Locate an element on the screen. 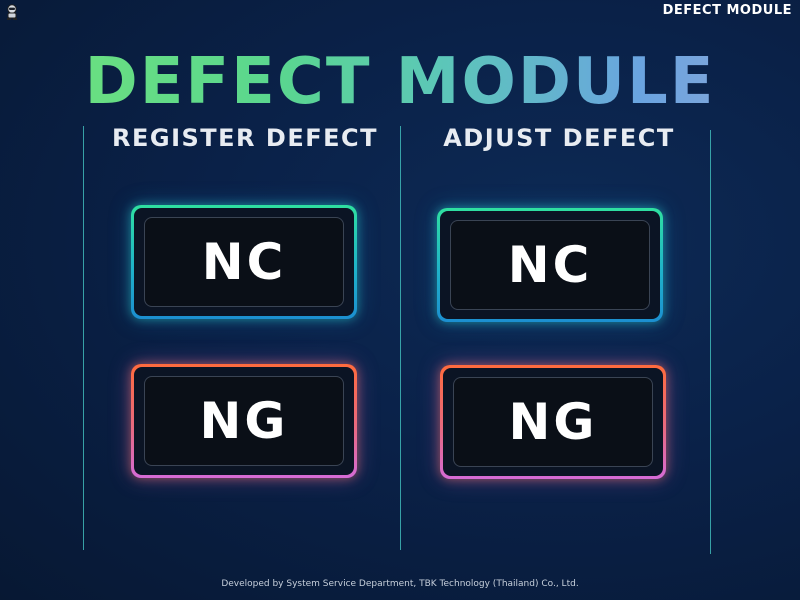 The image size is (800, 600). divider-right is located at coordinates (710, 342).